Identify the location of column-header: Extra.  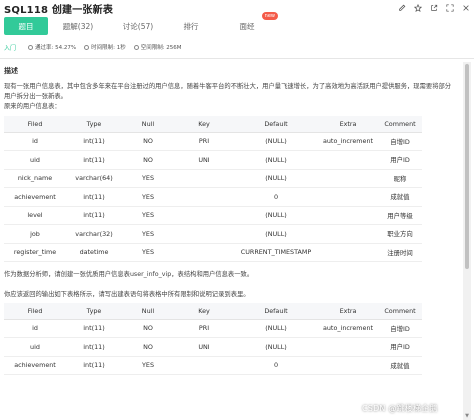
(348, 311).